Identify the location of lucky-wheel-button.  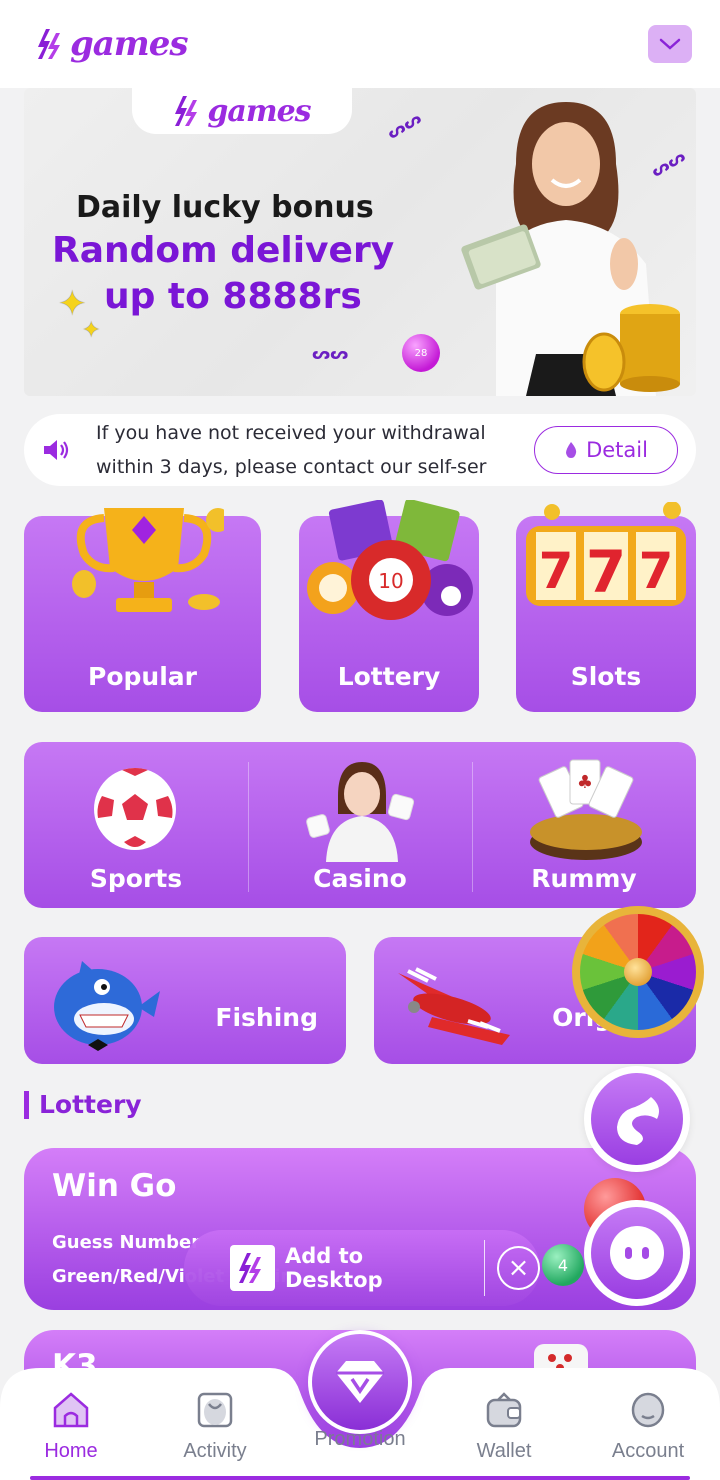
(638, 972).